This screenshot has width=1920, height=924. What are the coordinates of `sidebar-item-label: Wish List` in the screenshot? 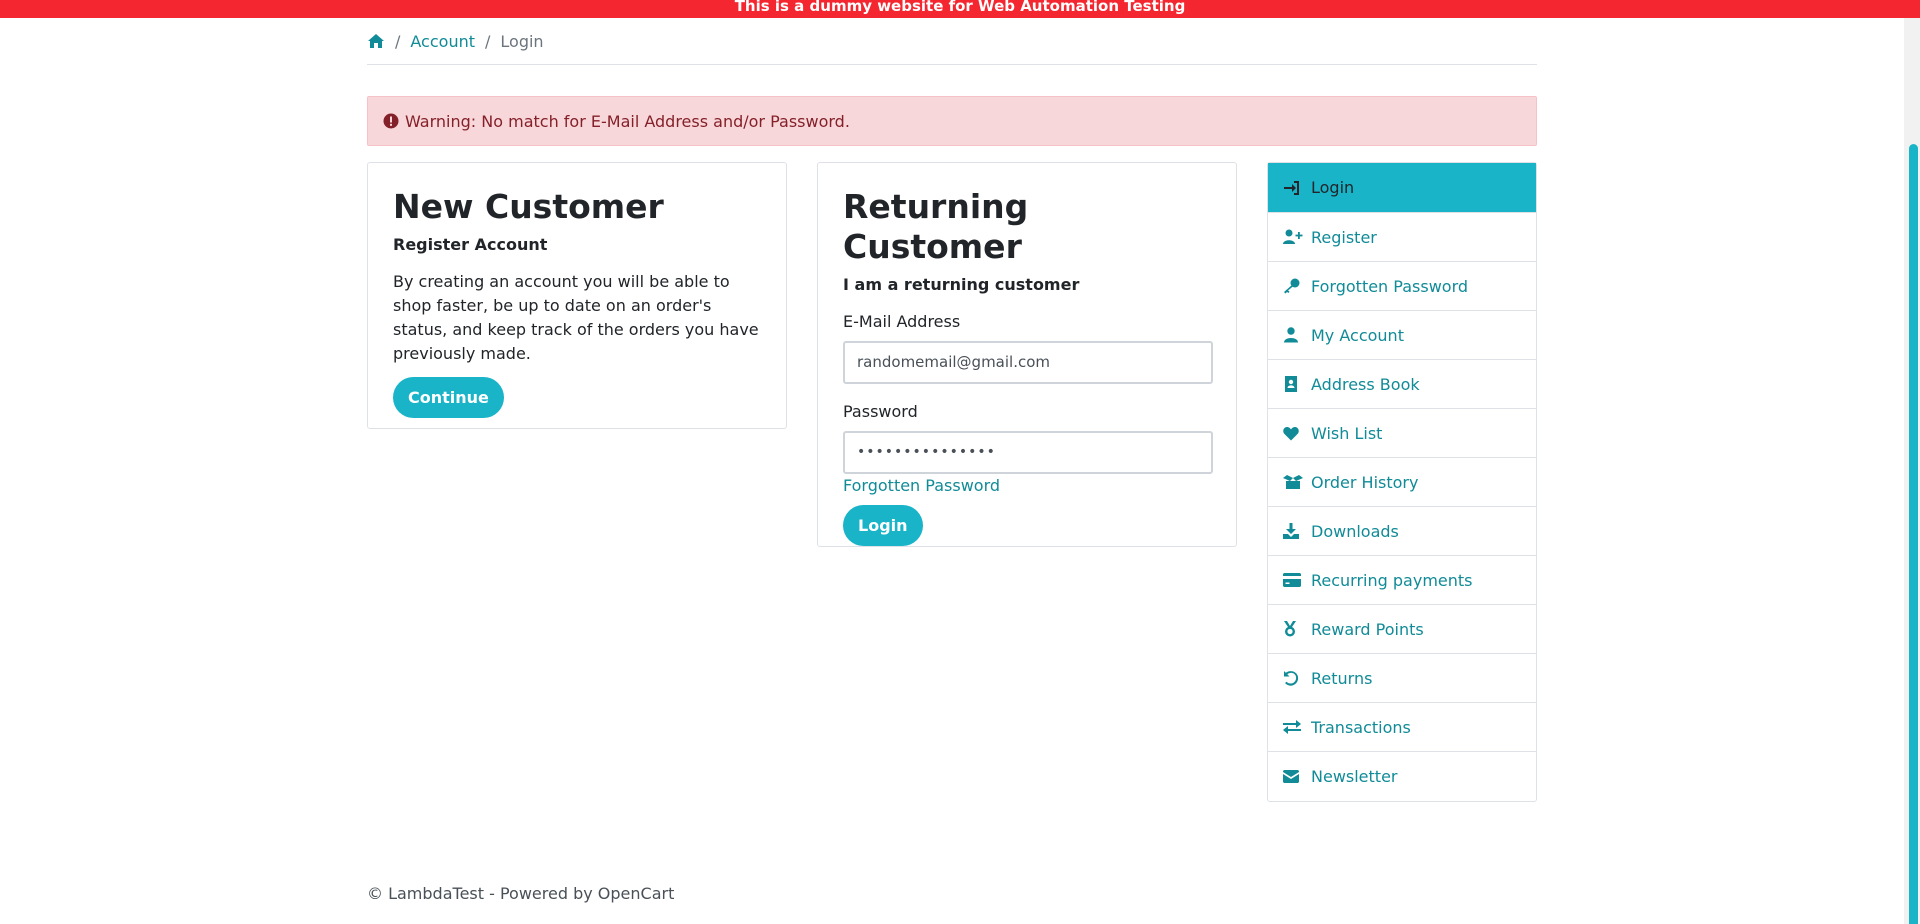 It's located at (1347, 433).